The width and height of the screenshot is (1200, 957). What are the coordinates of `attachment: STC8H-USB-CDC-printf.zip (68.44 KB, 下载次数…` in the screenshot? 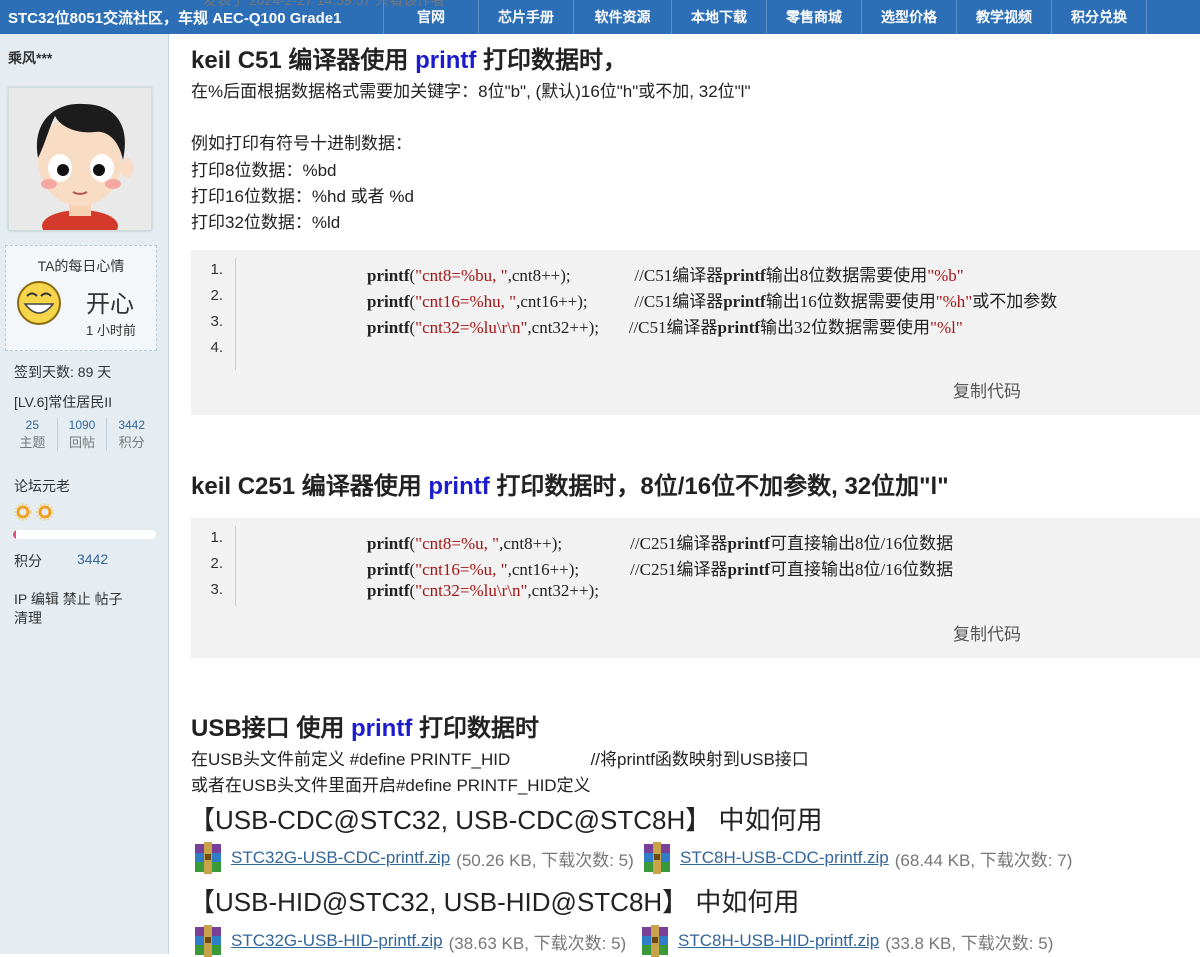 It's located at (856, 858).